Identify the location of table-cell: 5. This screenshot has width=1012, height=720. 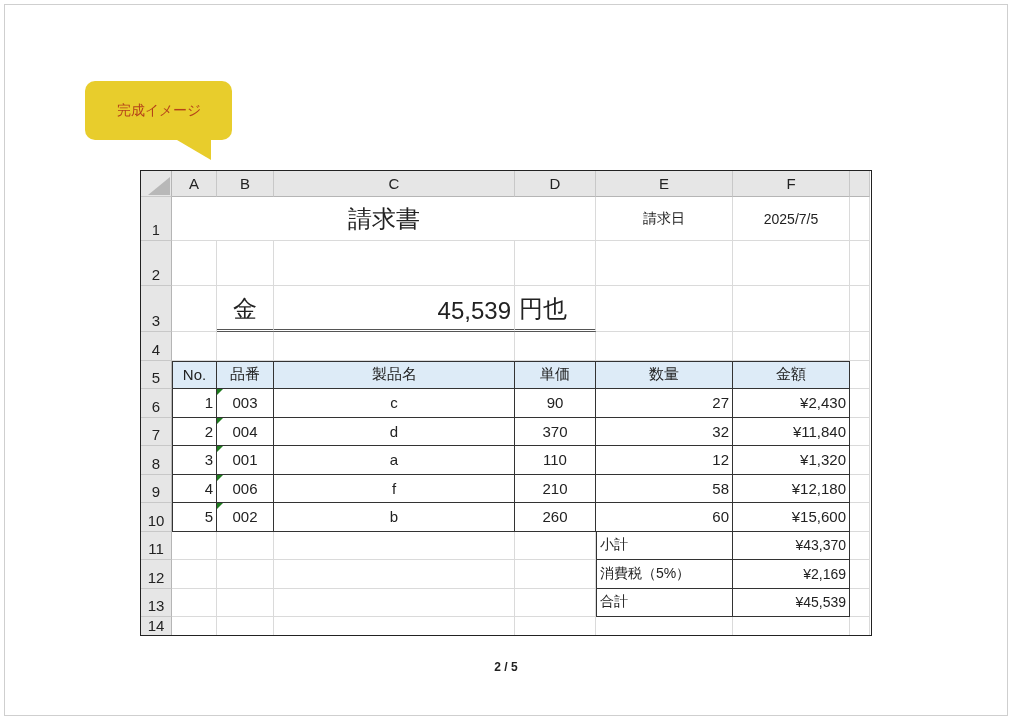
(194, 517).